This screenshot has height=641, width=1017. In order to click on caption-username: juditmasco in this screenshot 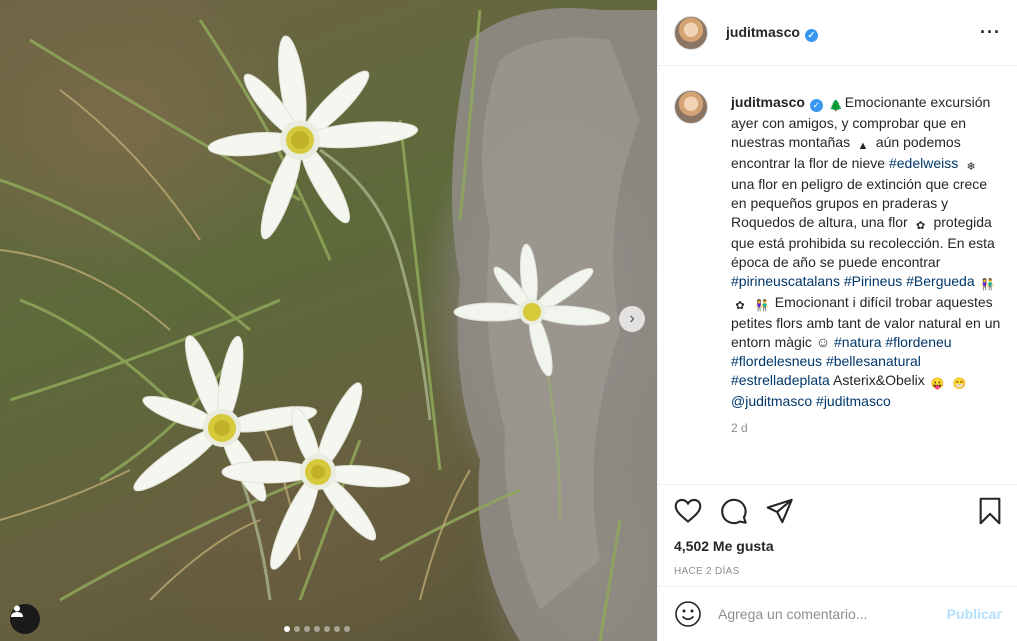, I will do `click(768, 102)`.